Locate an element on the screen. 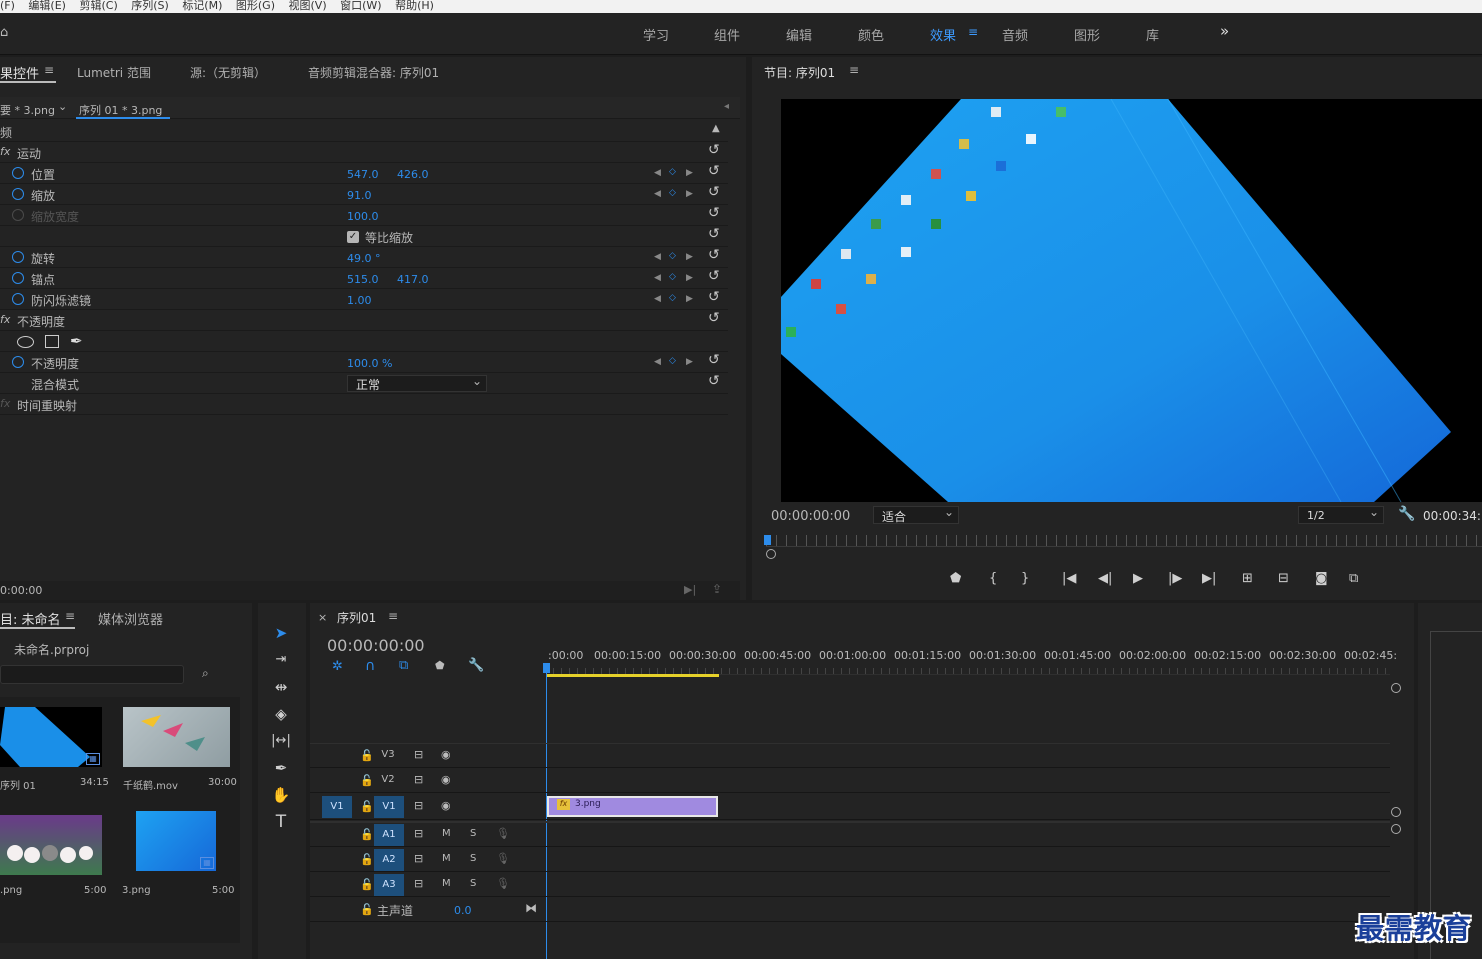  go-to-end-icon: ⧓ is located at coordinates (531, 908).